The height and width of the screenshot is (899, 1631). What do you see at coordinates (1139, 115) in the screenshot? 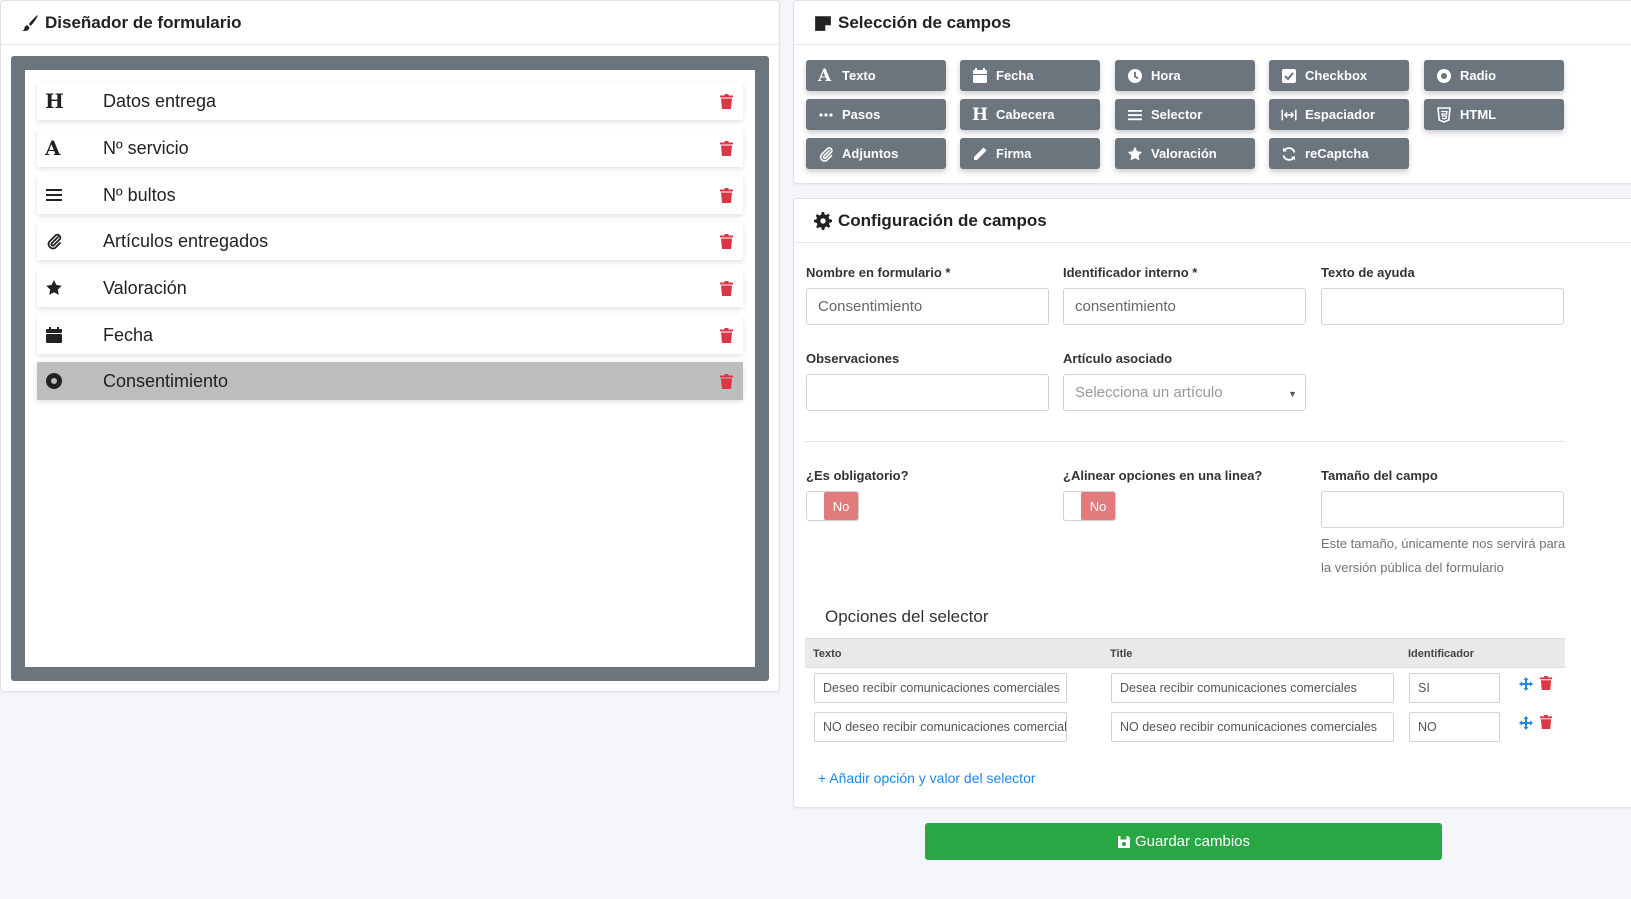
I see `list-icon` at bounding box center [1139, 115].